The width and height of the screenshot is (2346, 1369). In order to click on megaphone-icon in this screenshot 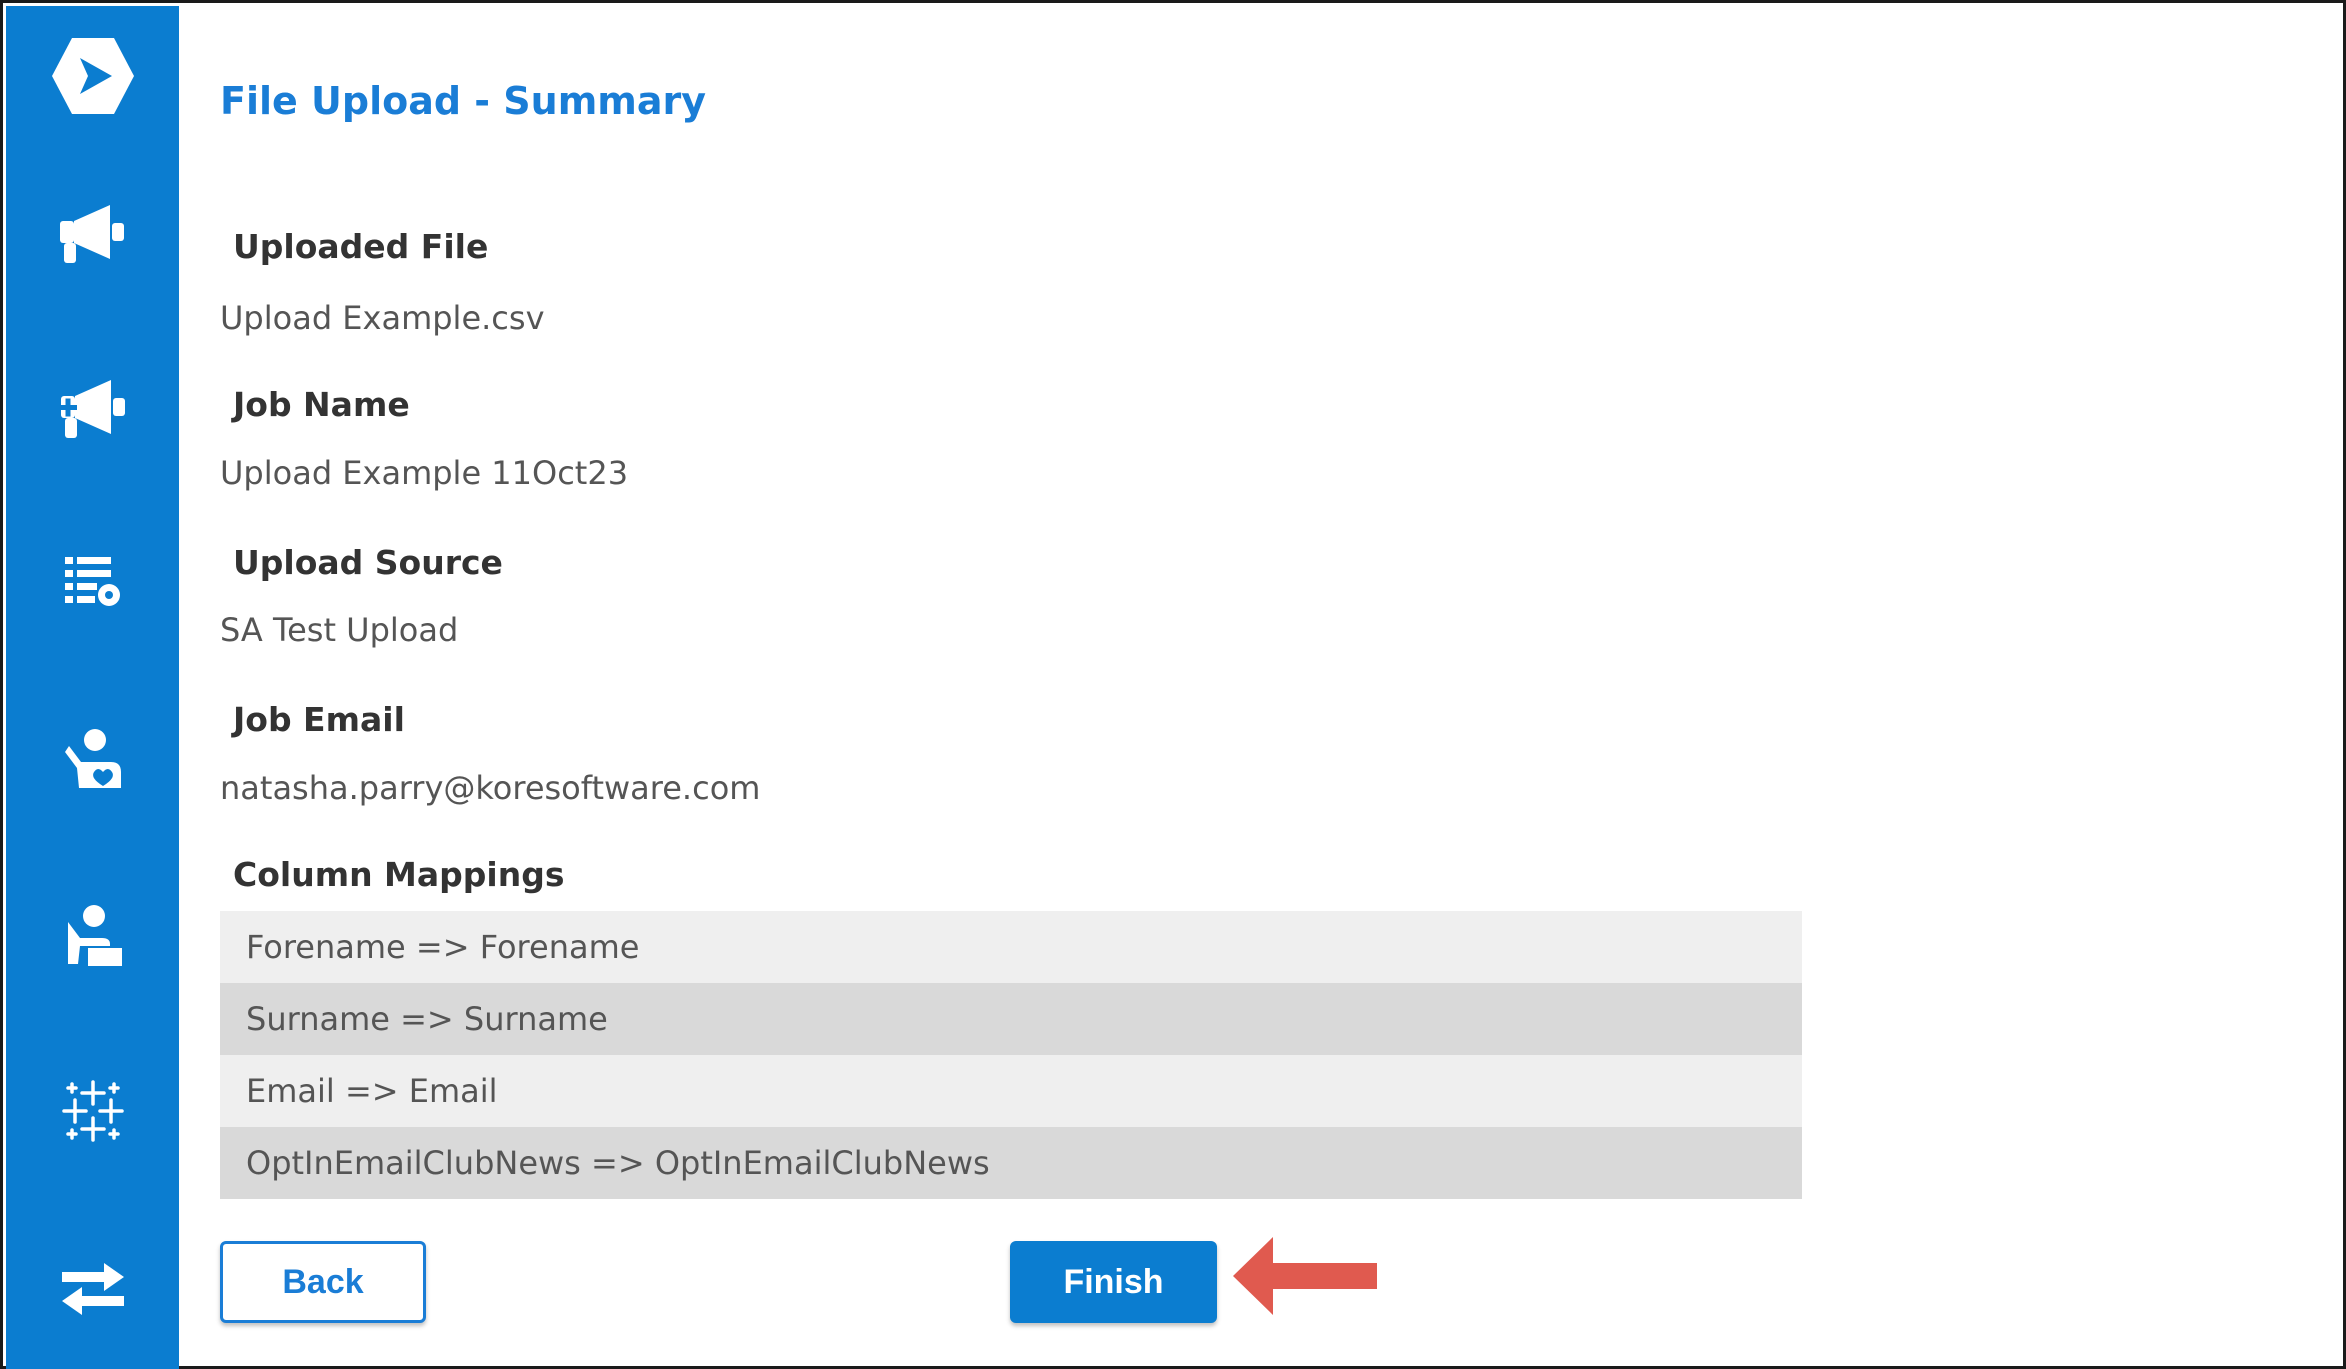, I will do `click(92, 234)`.